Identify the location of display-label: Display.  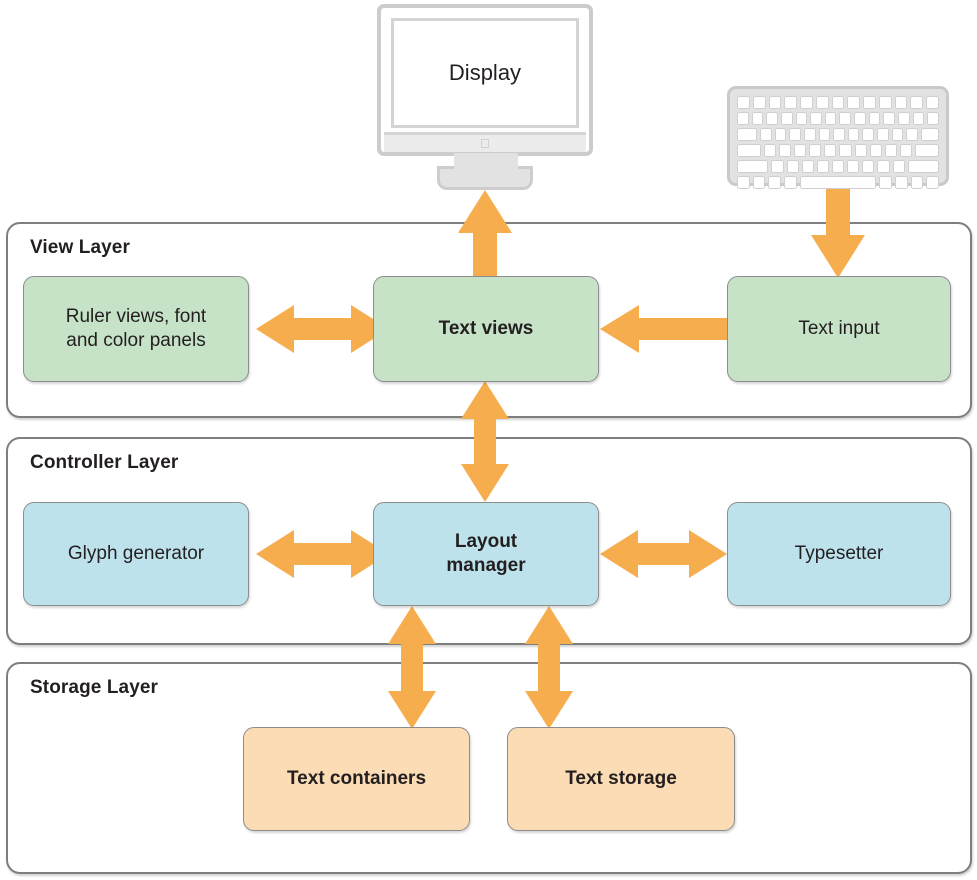
(485, 72).